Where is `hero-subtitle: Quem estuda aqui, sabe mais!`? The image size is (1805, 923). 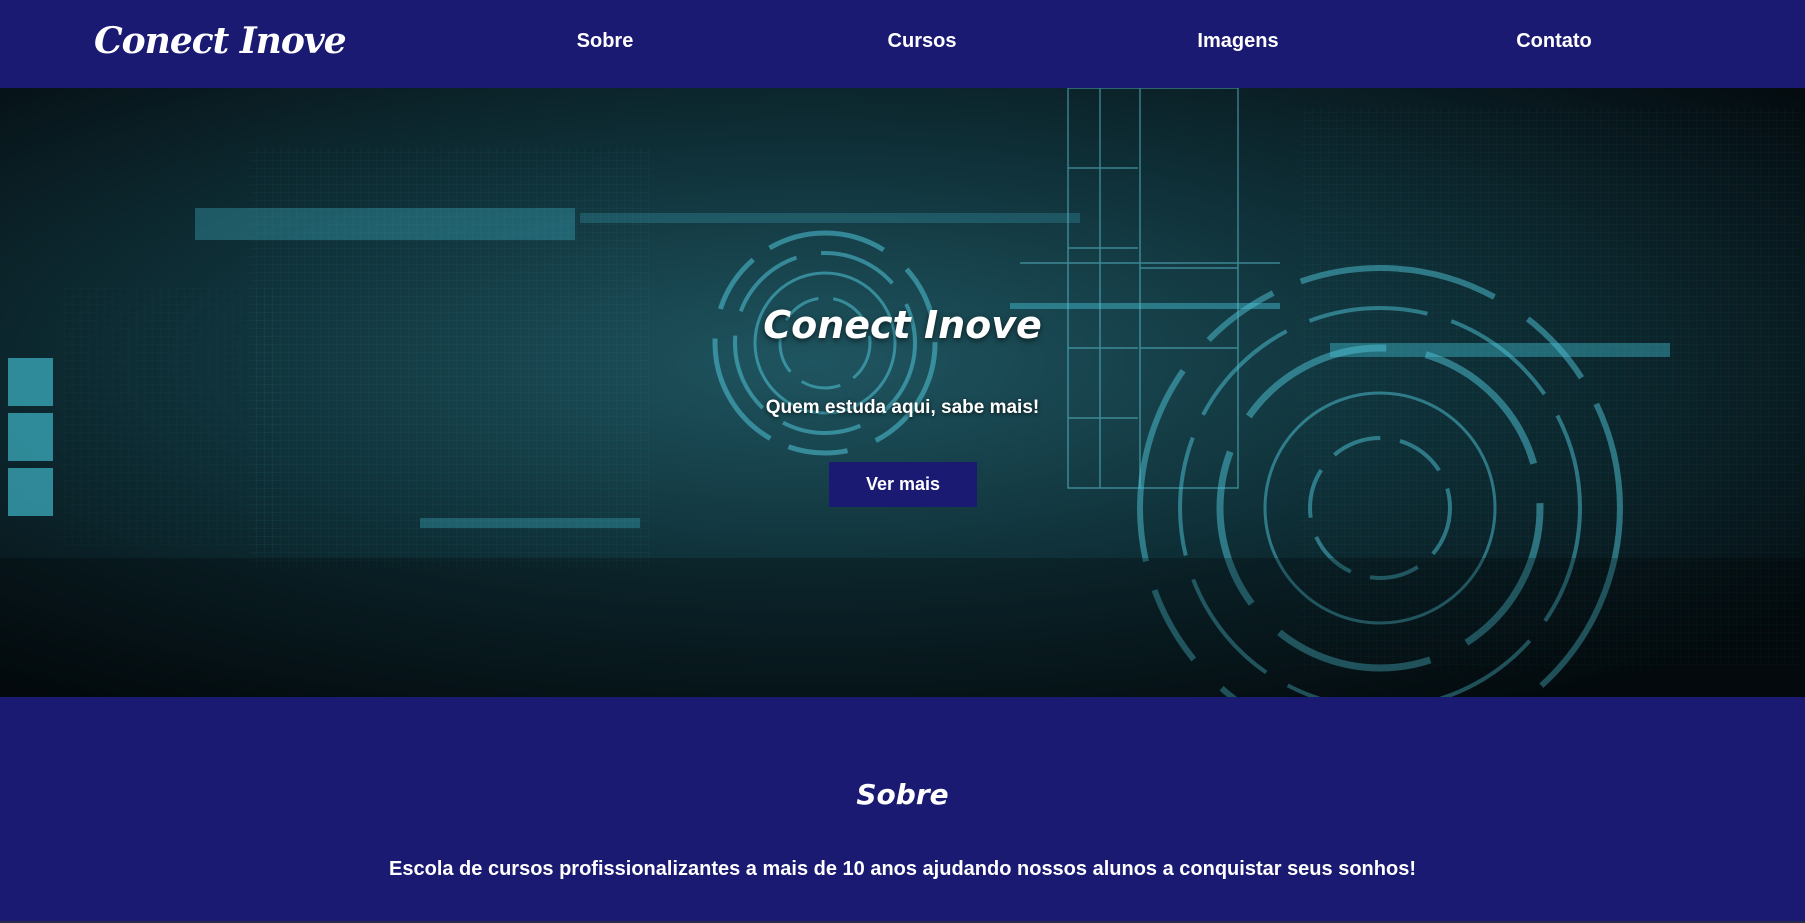 hero-subtitle: Quem estuda aqui, sabe mais! is located at coordinates (902, 407).